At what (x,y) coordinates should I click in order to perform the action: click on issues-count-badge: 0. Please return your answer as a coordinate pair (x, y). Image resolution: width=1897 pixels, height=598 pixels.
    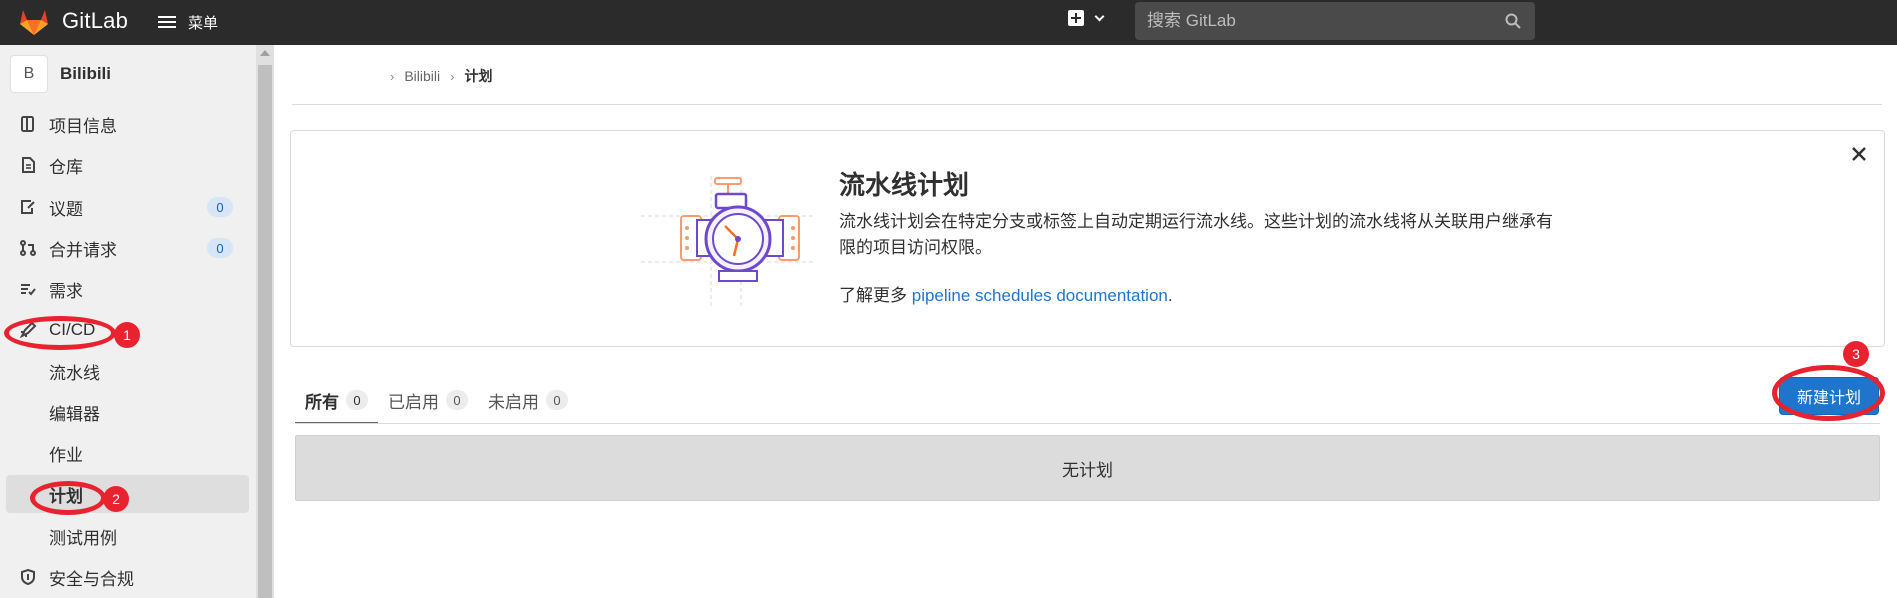
    Looking at the image, I should click on (220, 207).